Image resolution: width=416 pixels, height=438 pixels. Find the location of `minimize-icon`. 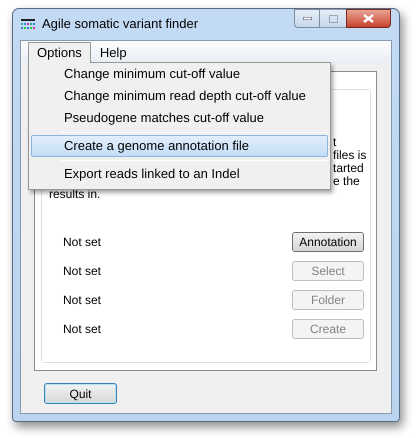

minimize-icon is located at coordinates (307, 18).